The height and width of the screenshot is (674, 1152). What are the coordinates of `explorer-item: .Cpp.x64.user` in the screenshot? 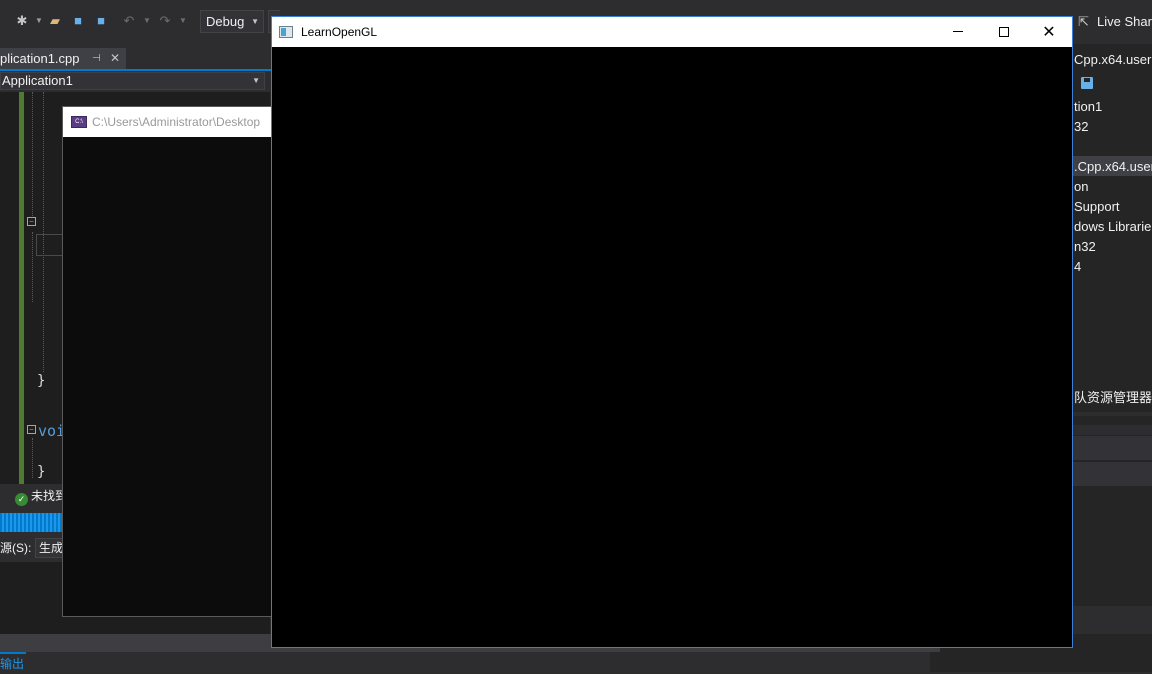 It's located at (1113, 166).